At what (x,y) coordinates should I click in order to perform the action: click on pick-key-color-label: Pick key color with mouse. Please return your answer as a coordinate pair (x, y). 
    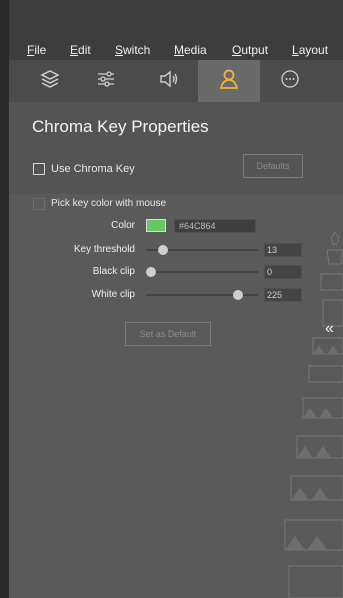
    Looking at the image, I should click on (109, 203).